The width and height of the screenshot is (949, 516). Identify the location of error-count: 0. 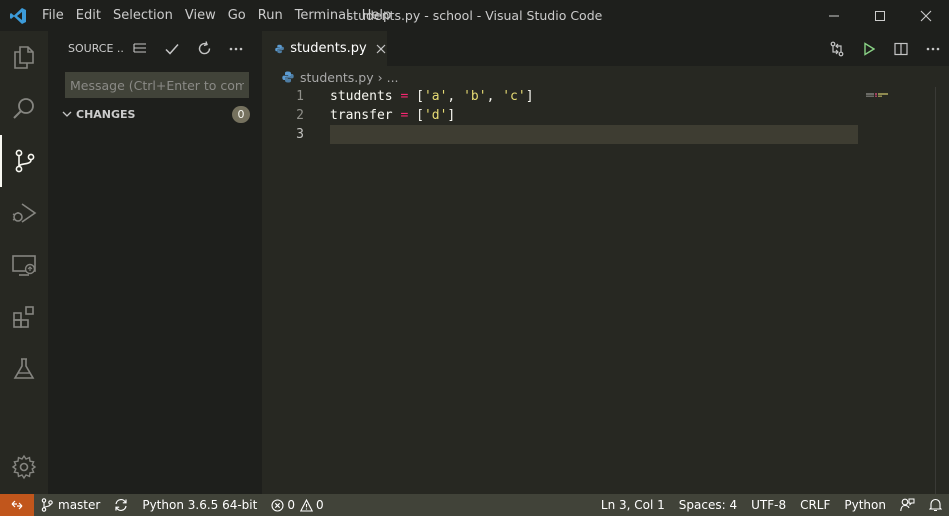
(291, 505).